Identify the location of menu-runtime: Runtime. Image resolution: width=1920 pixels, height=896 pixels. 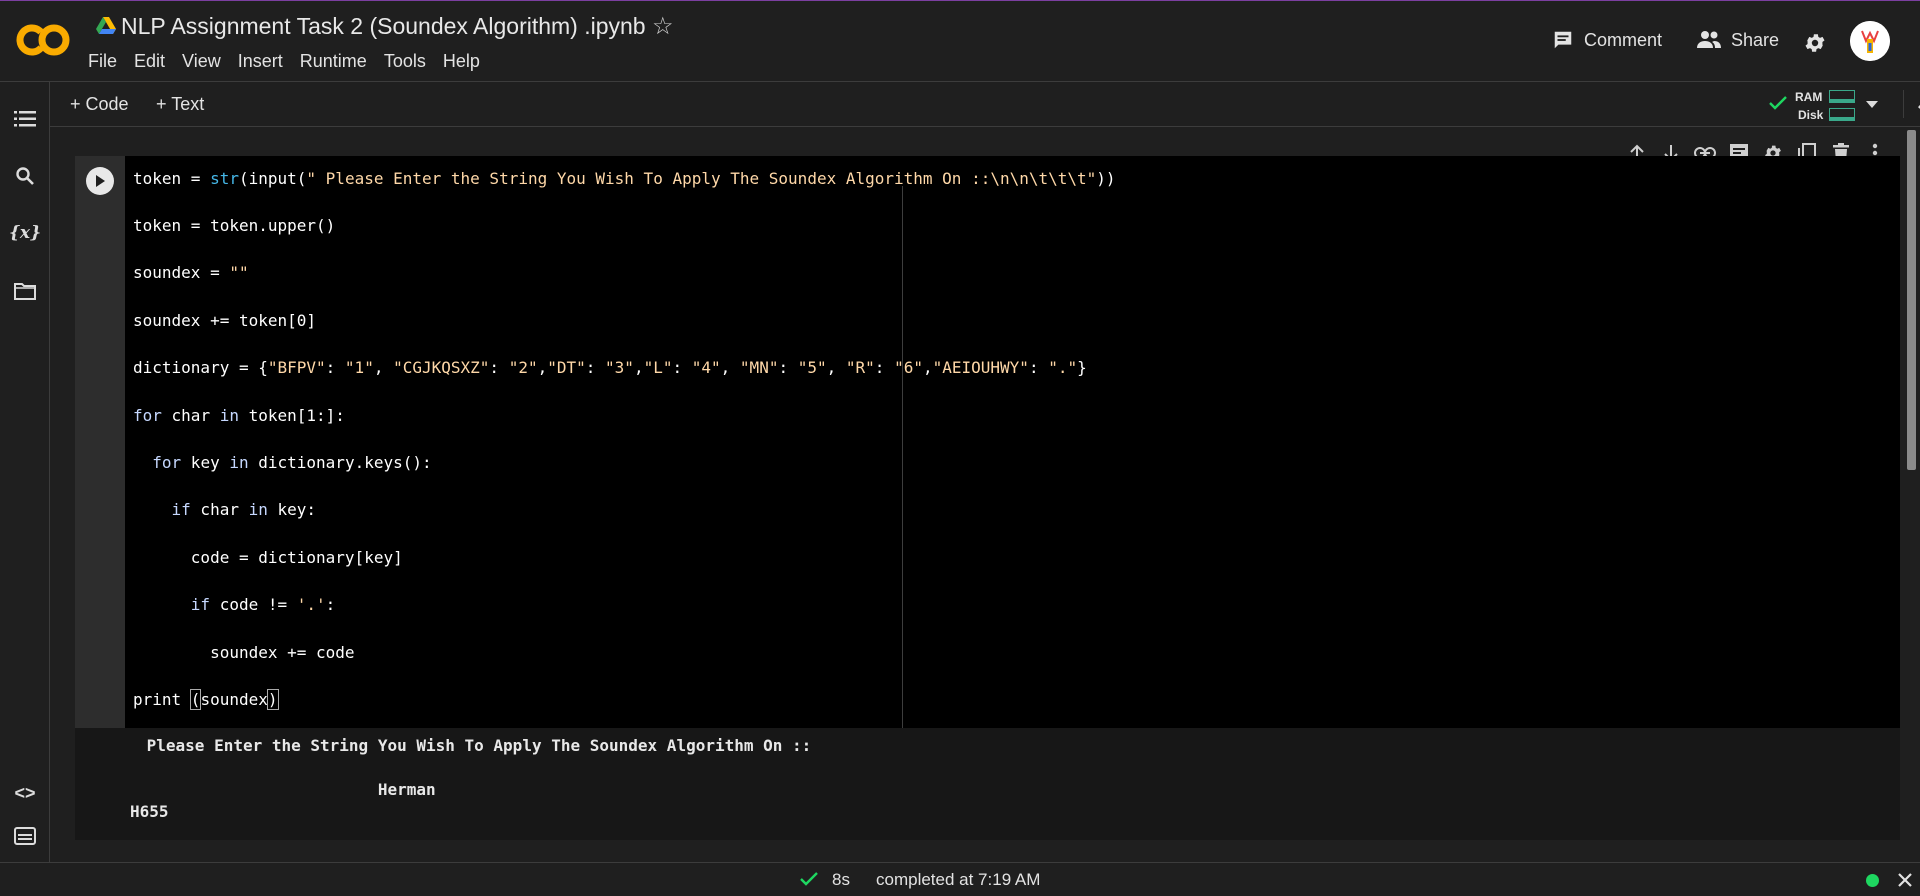
(333, 61).